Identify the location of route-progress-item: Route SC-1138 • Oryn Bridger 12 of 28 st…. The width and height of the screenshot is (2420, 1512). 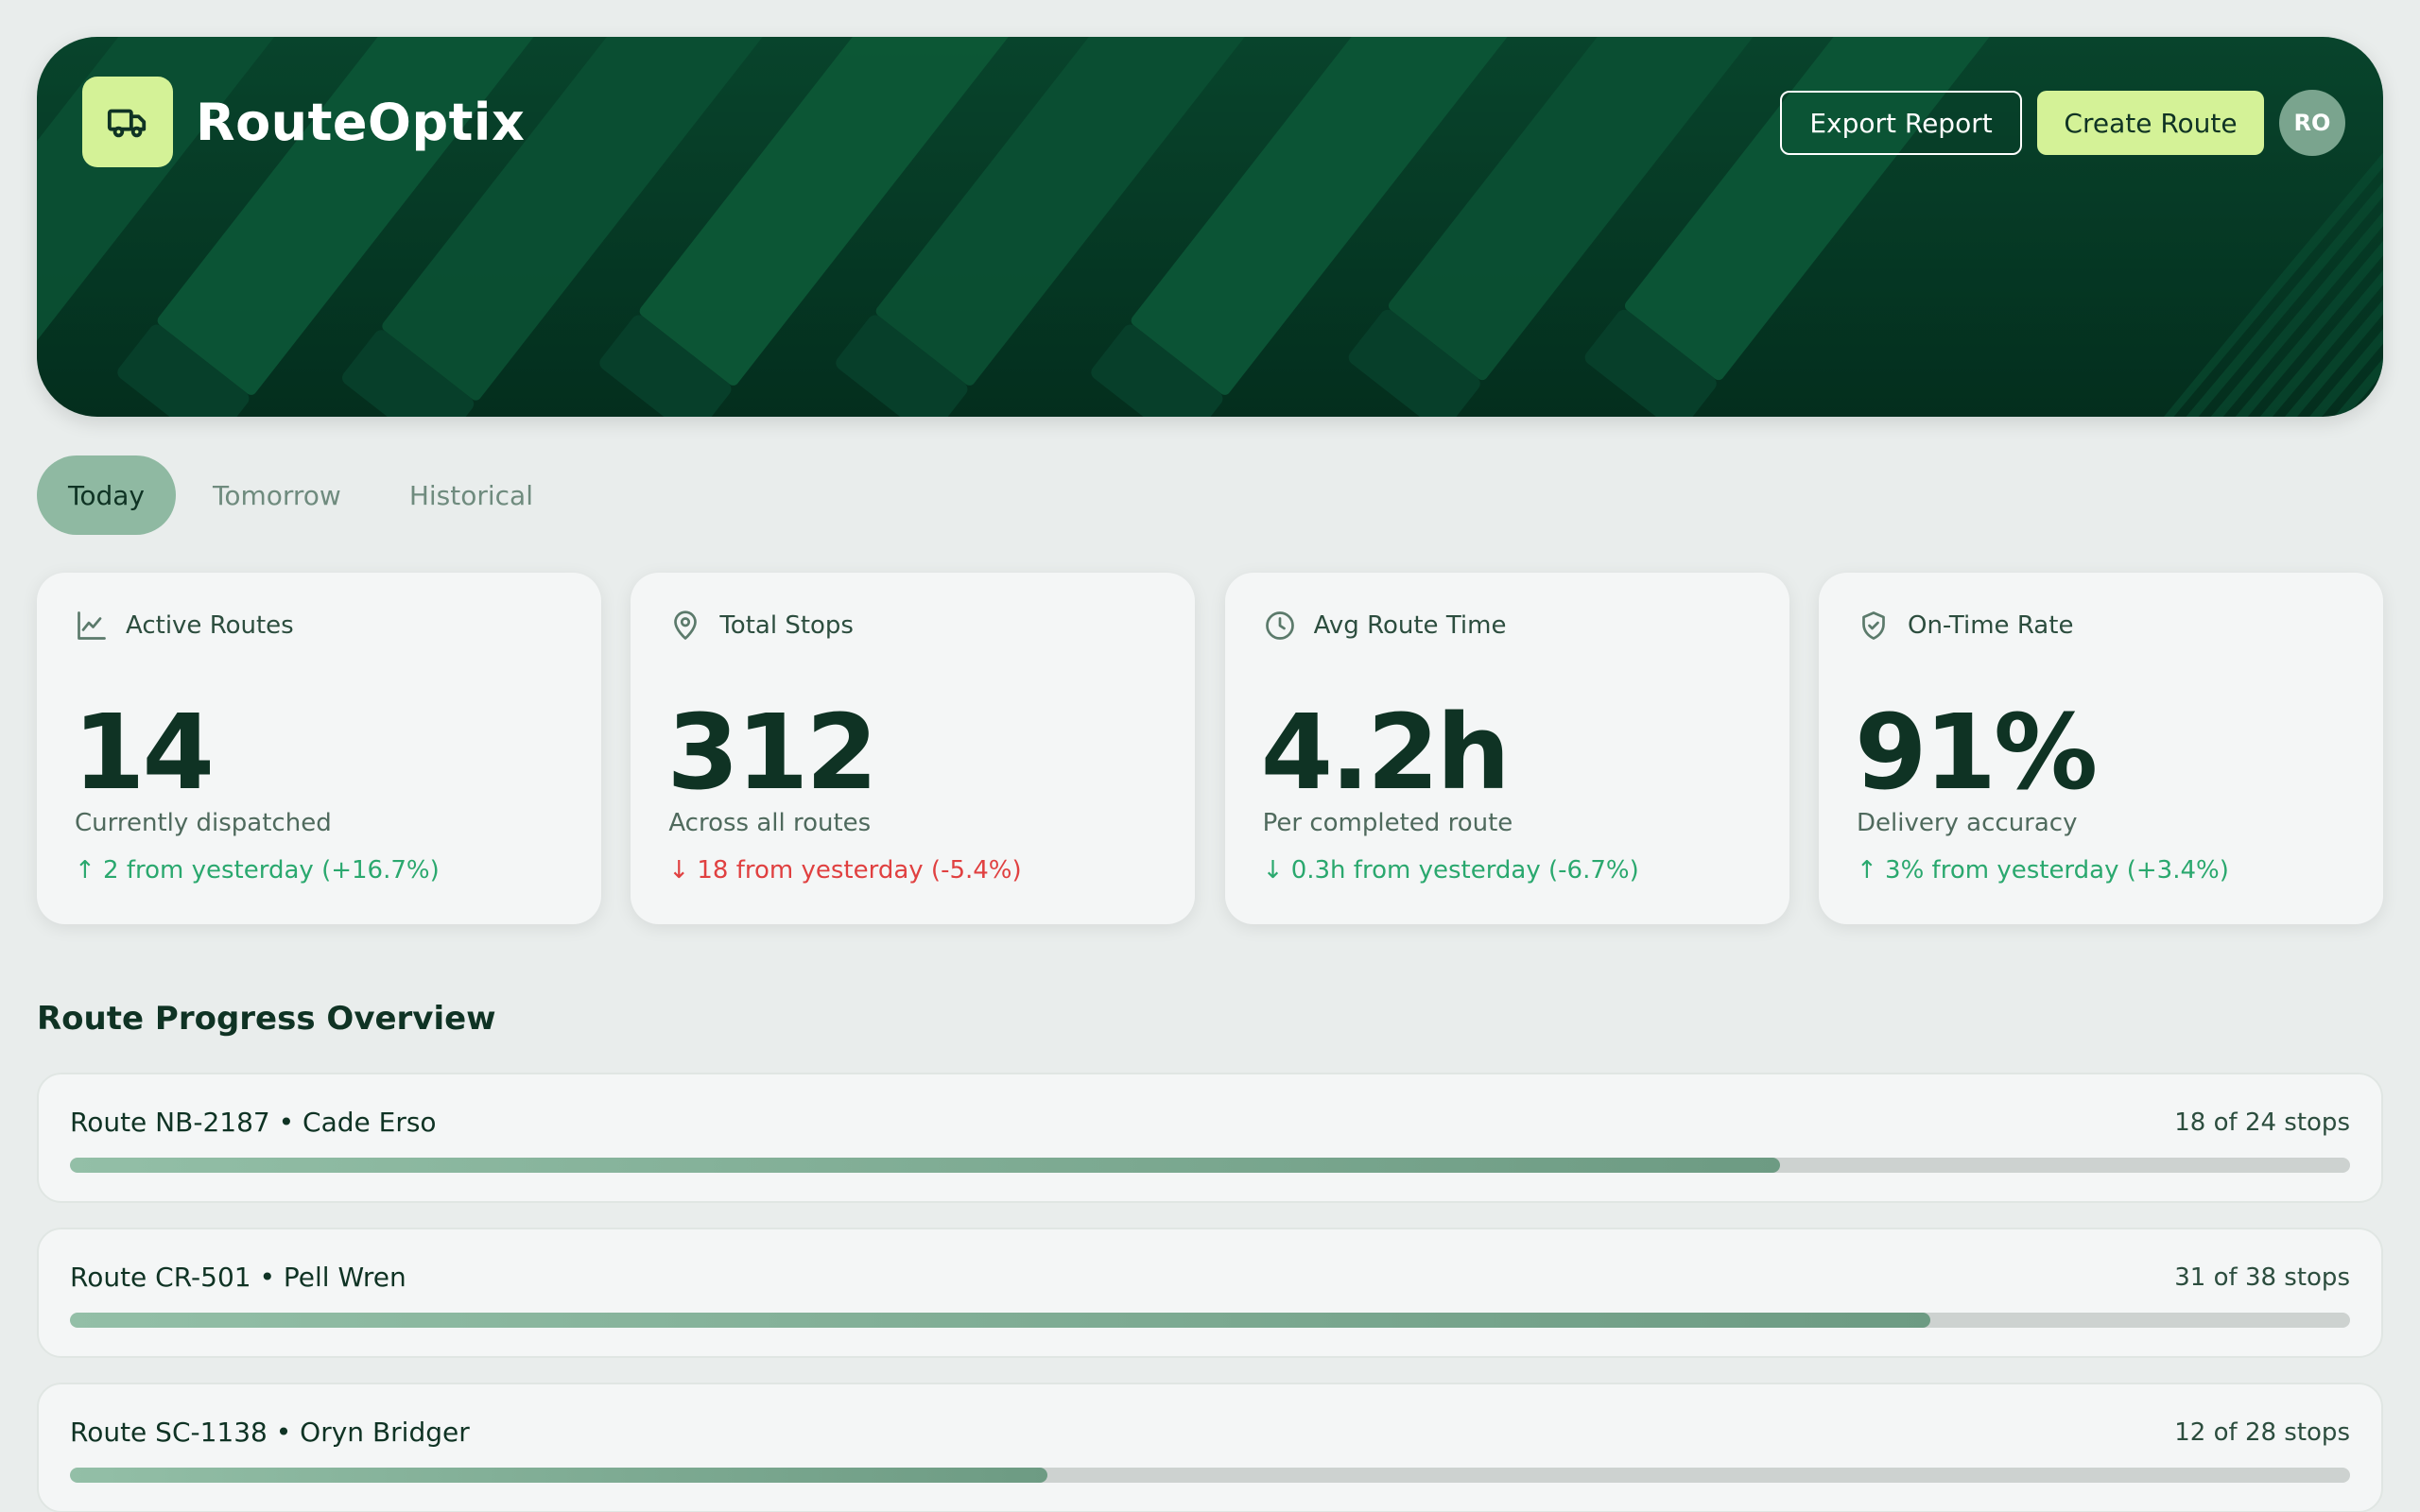
(1210, 1447).